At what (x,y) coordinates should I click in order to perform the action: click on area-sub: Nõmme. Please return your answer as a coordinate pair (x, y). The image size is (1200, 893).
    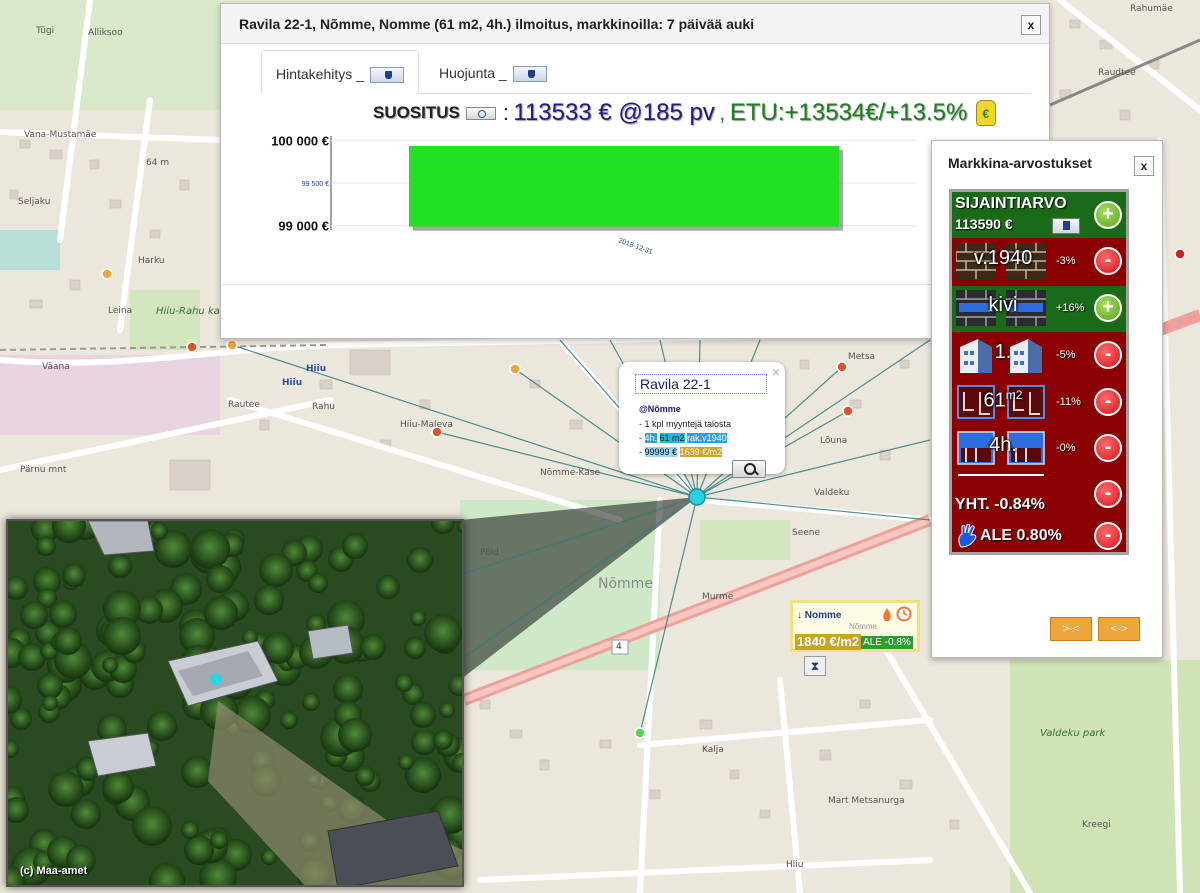
    Looking at the image, I should click on (863, 626).